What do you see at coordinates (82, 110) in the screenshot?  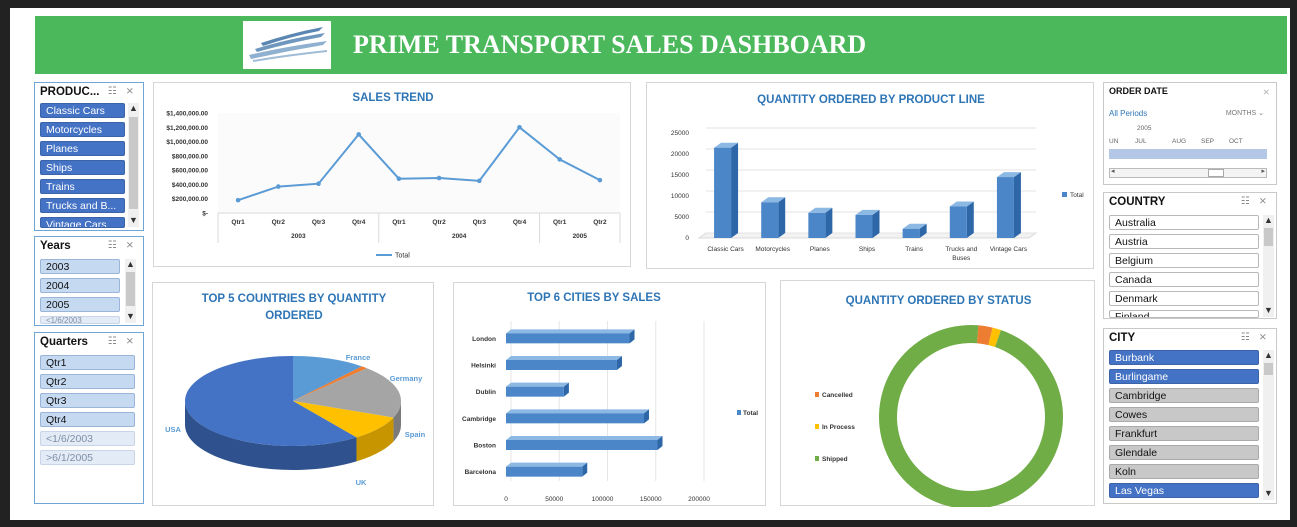 I see `product-item: Classic Cars` at bounding box center [82, 110].